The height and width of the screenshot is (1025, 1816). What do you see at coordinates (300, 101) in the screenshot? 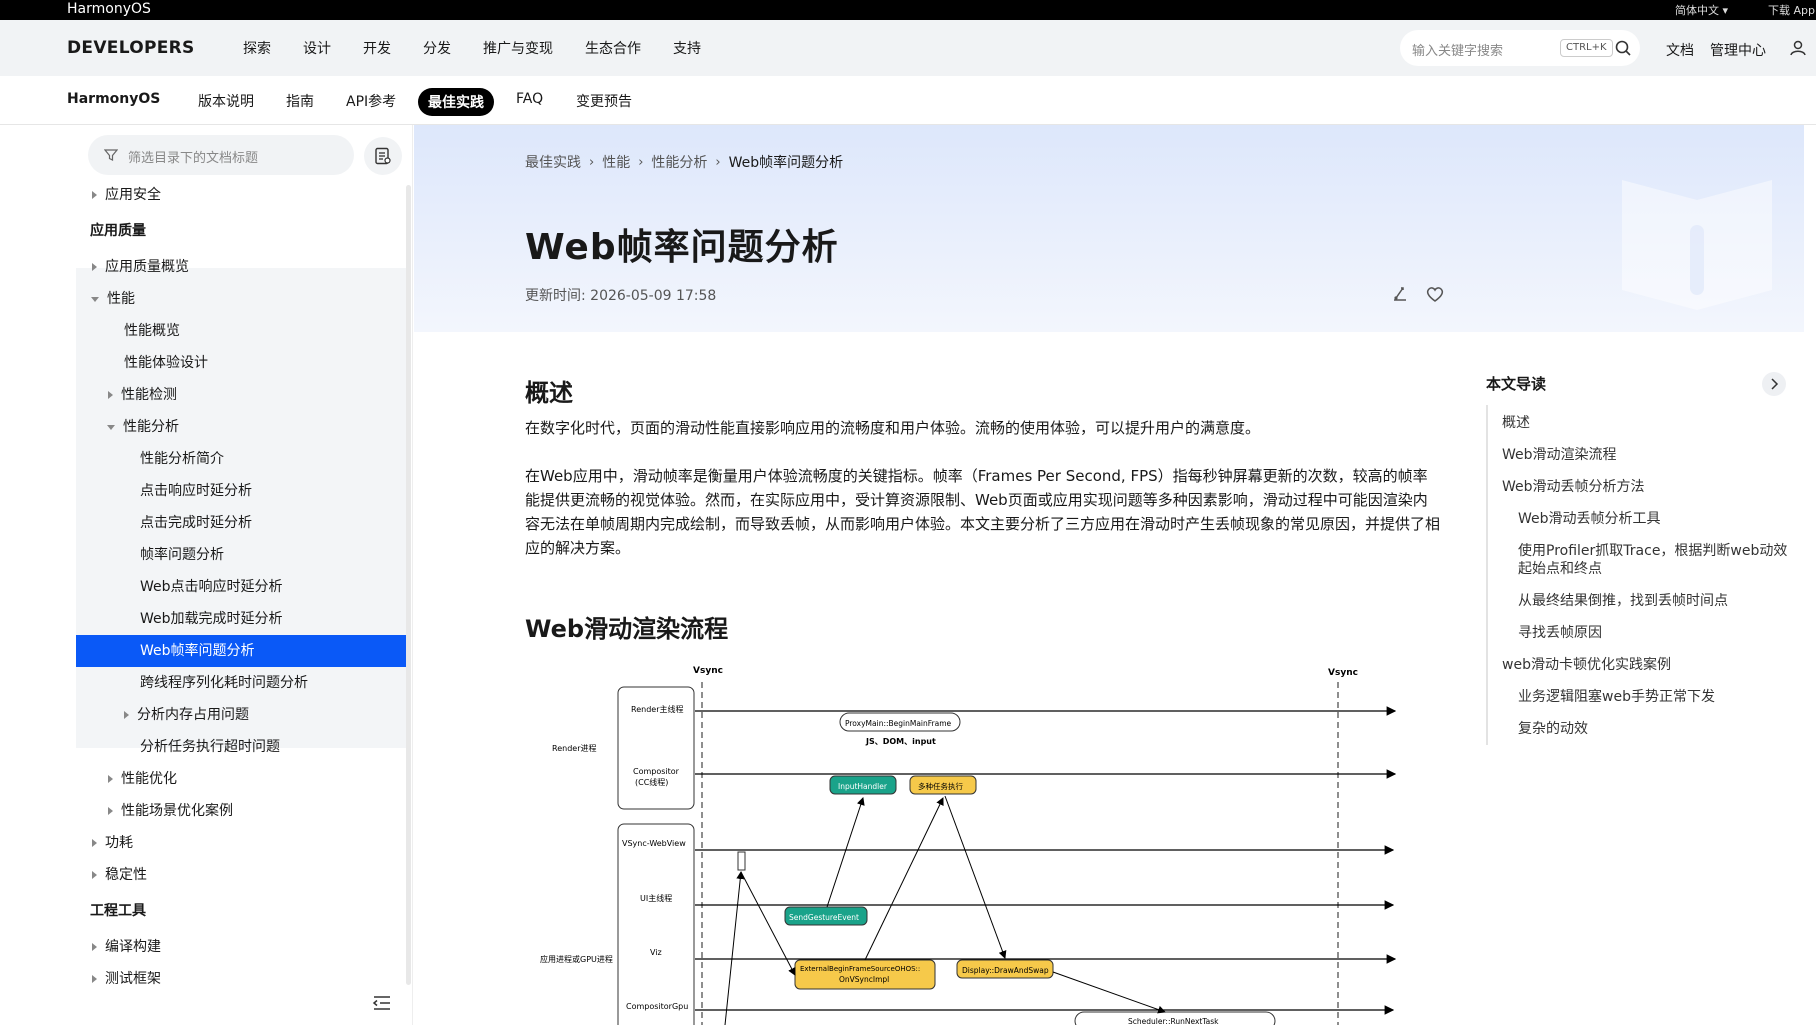
I see `tab-guide: 指南` at bounding box center [300, 101].